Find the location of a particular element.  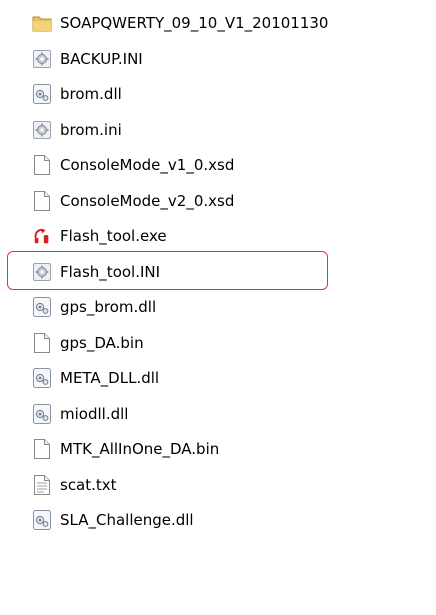

file-name: SOAPQWERTY_09_10_V1_20101130 is located at coordinates (194, 23).